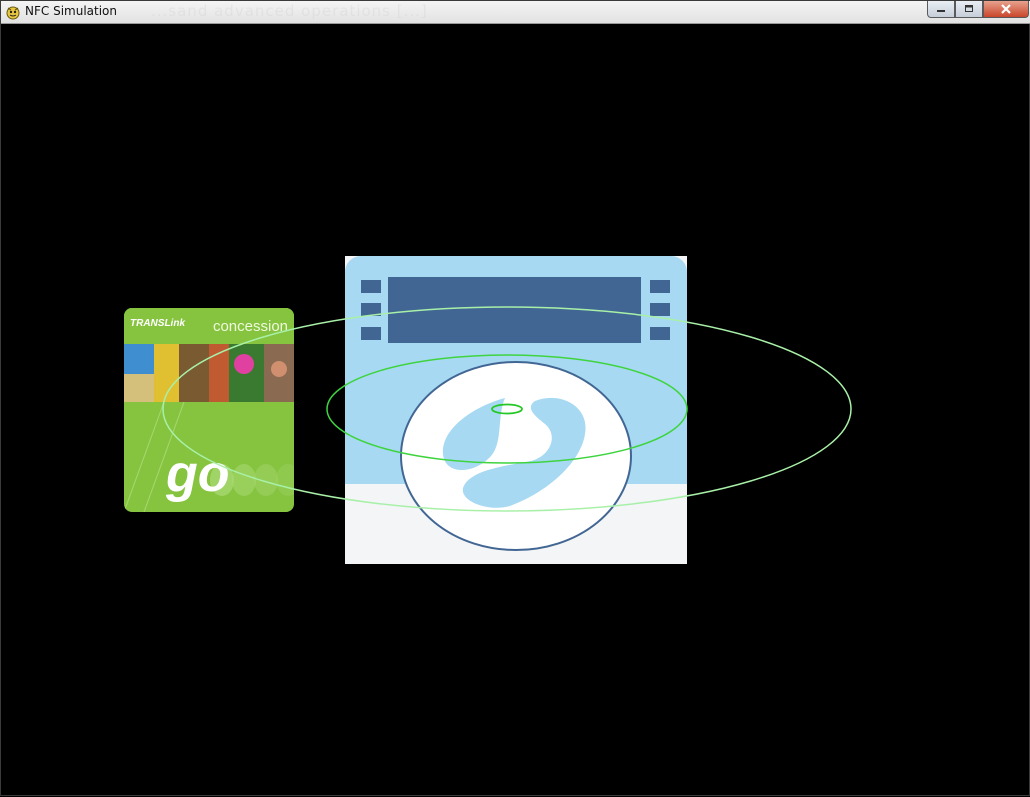 This screenshot has height=797, width=1030. I want to click on go-card: TRANSLink concession go, so click(209, 410).